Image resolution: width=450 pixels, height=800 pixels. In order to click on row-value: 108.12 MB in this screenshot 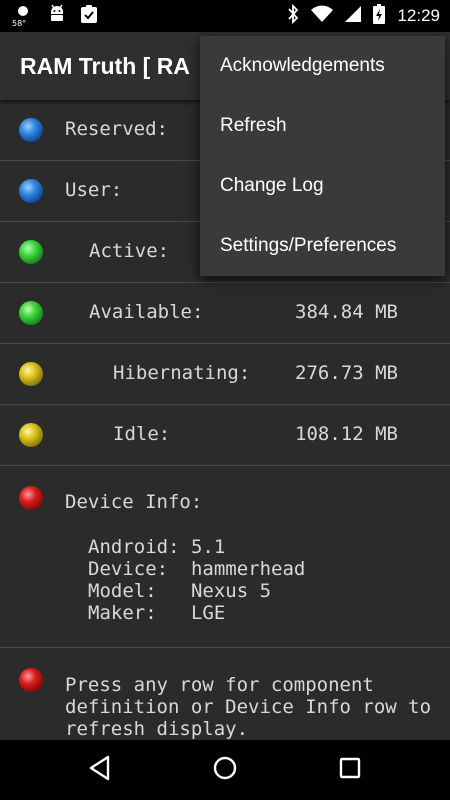, I will do `click(346, 434)`.